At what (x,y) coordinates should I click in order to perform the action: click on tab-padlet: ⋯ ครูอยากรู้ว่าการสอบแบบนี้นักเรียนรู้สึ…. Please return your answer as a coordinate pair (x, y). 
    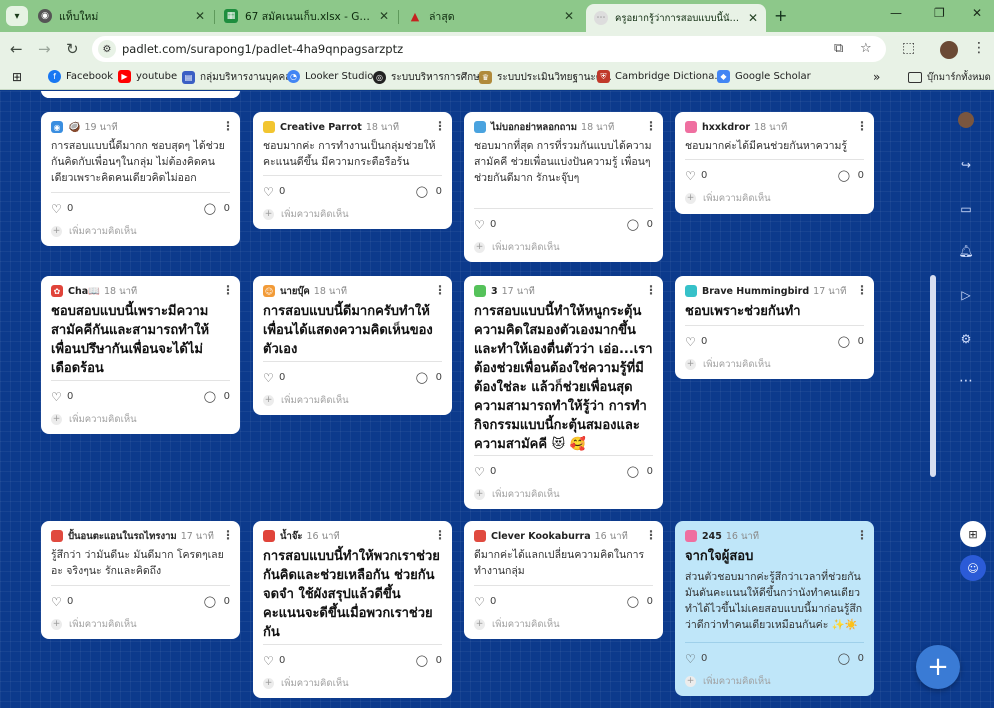
    Looking at the image, I should click on (676, 18).